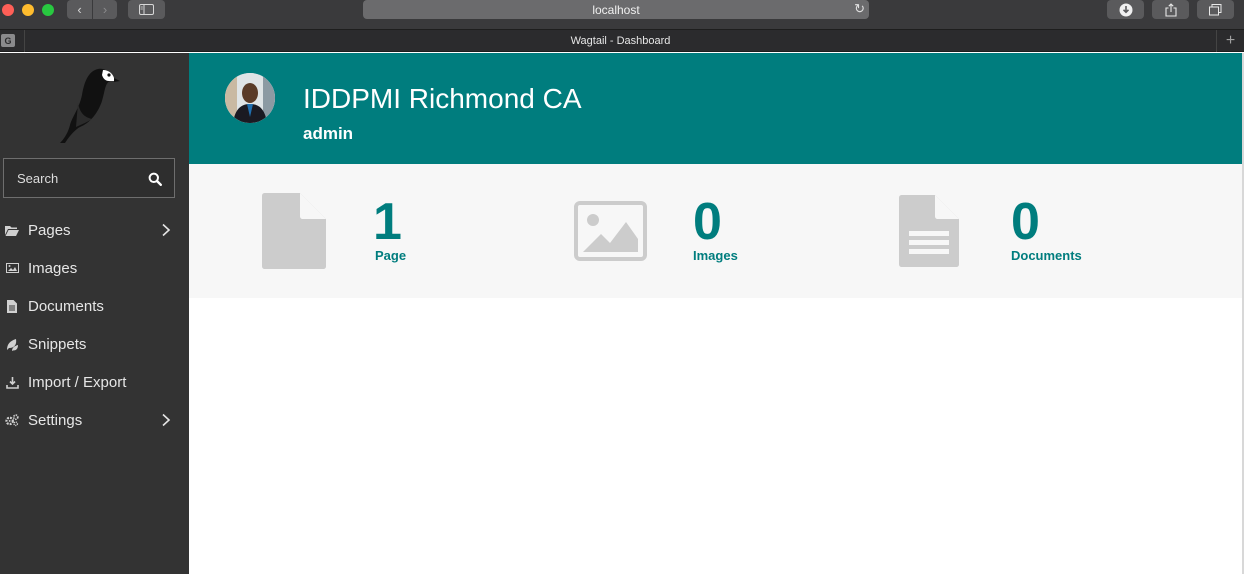 Image resolution: width=1244 pixels, height=574 pixels. I want to click on sidebar-item-import-export: Import / Export, so click(94, 382).